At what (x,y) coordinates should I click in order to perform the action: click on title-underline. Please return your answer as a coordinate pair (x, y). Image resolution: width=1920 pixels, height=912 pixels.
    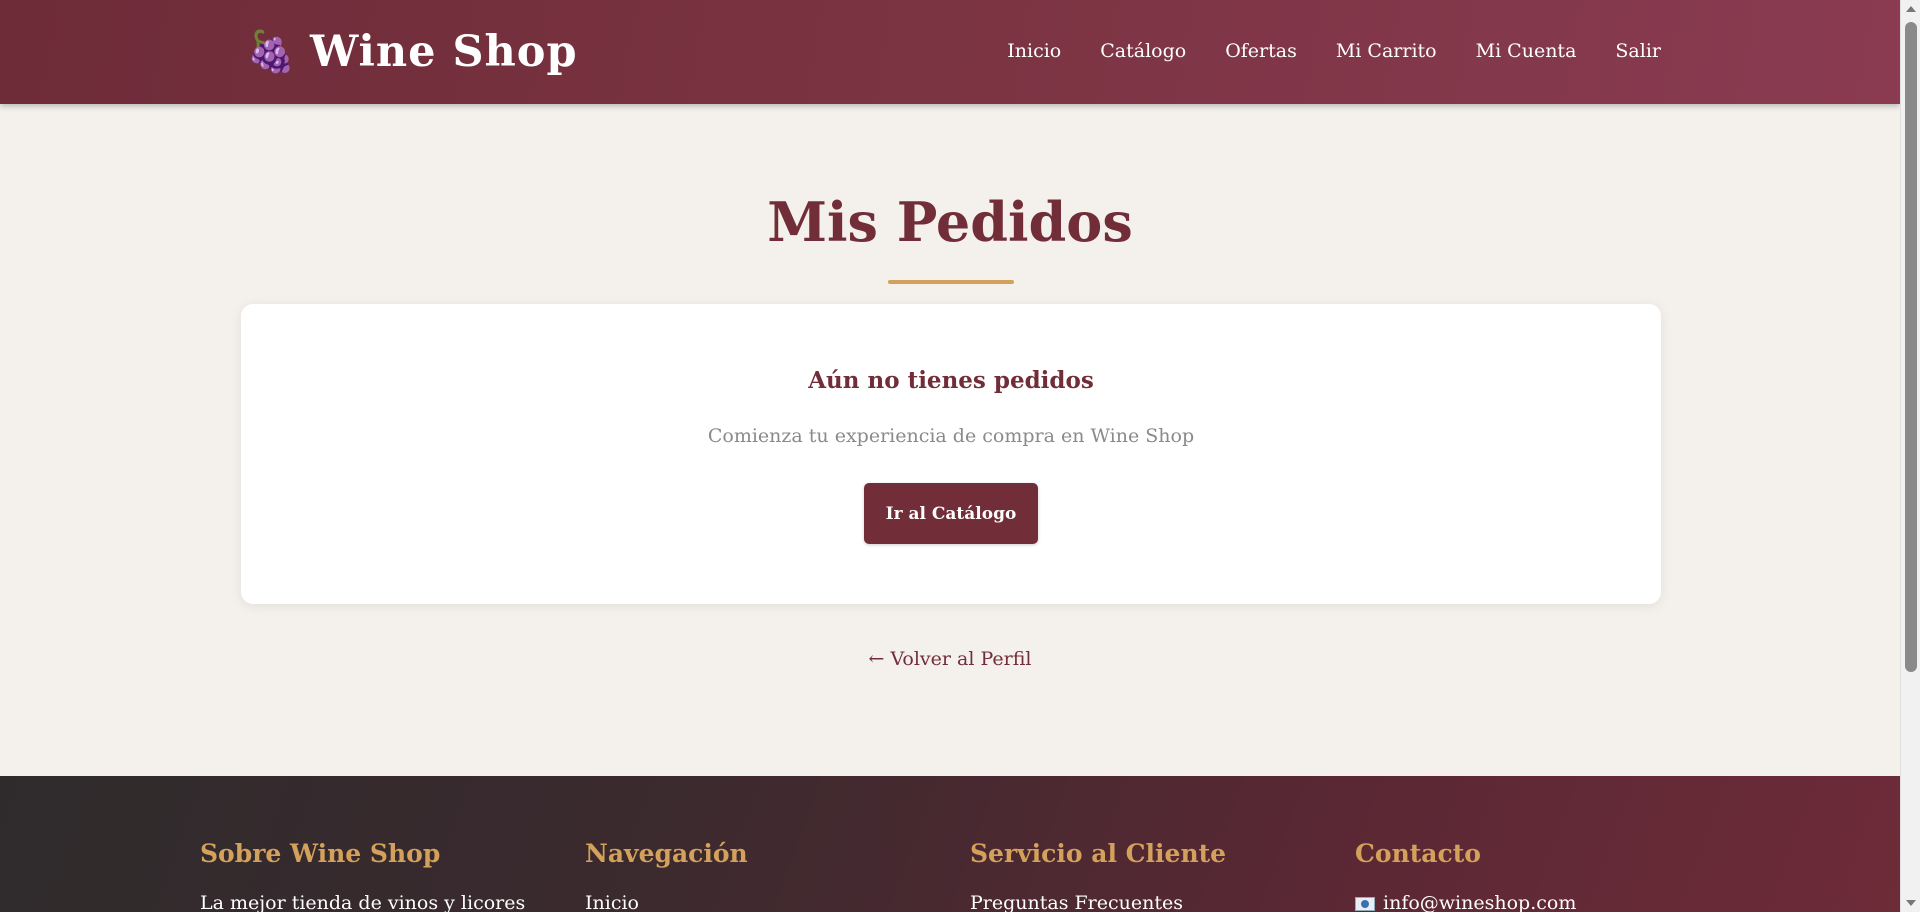
    Looking at the image, I should click on (951, 282).